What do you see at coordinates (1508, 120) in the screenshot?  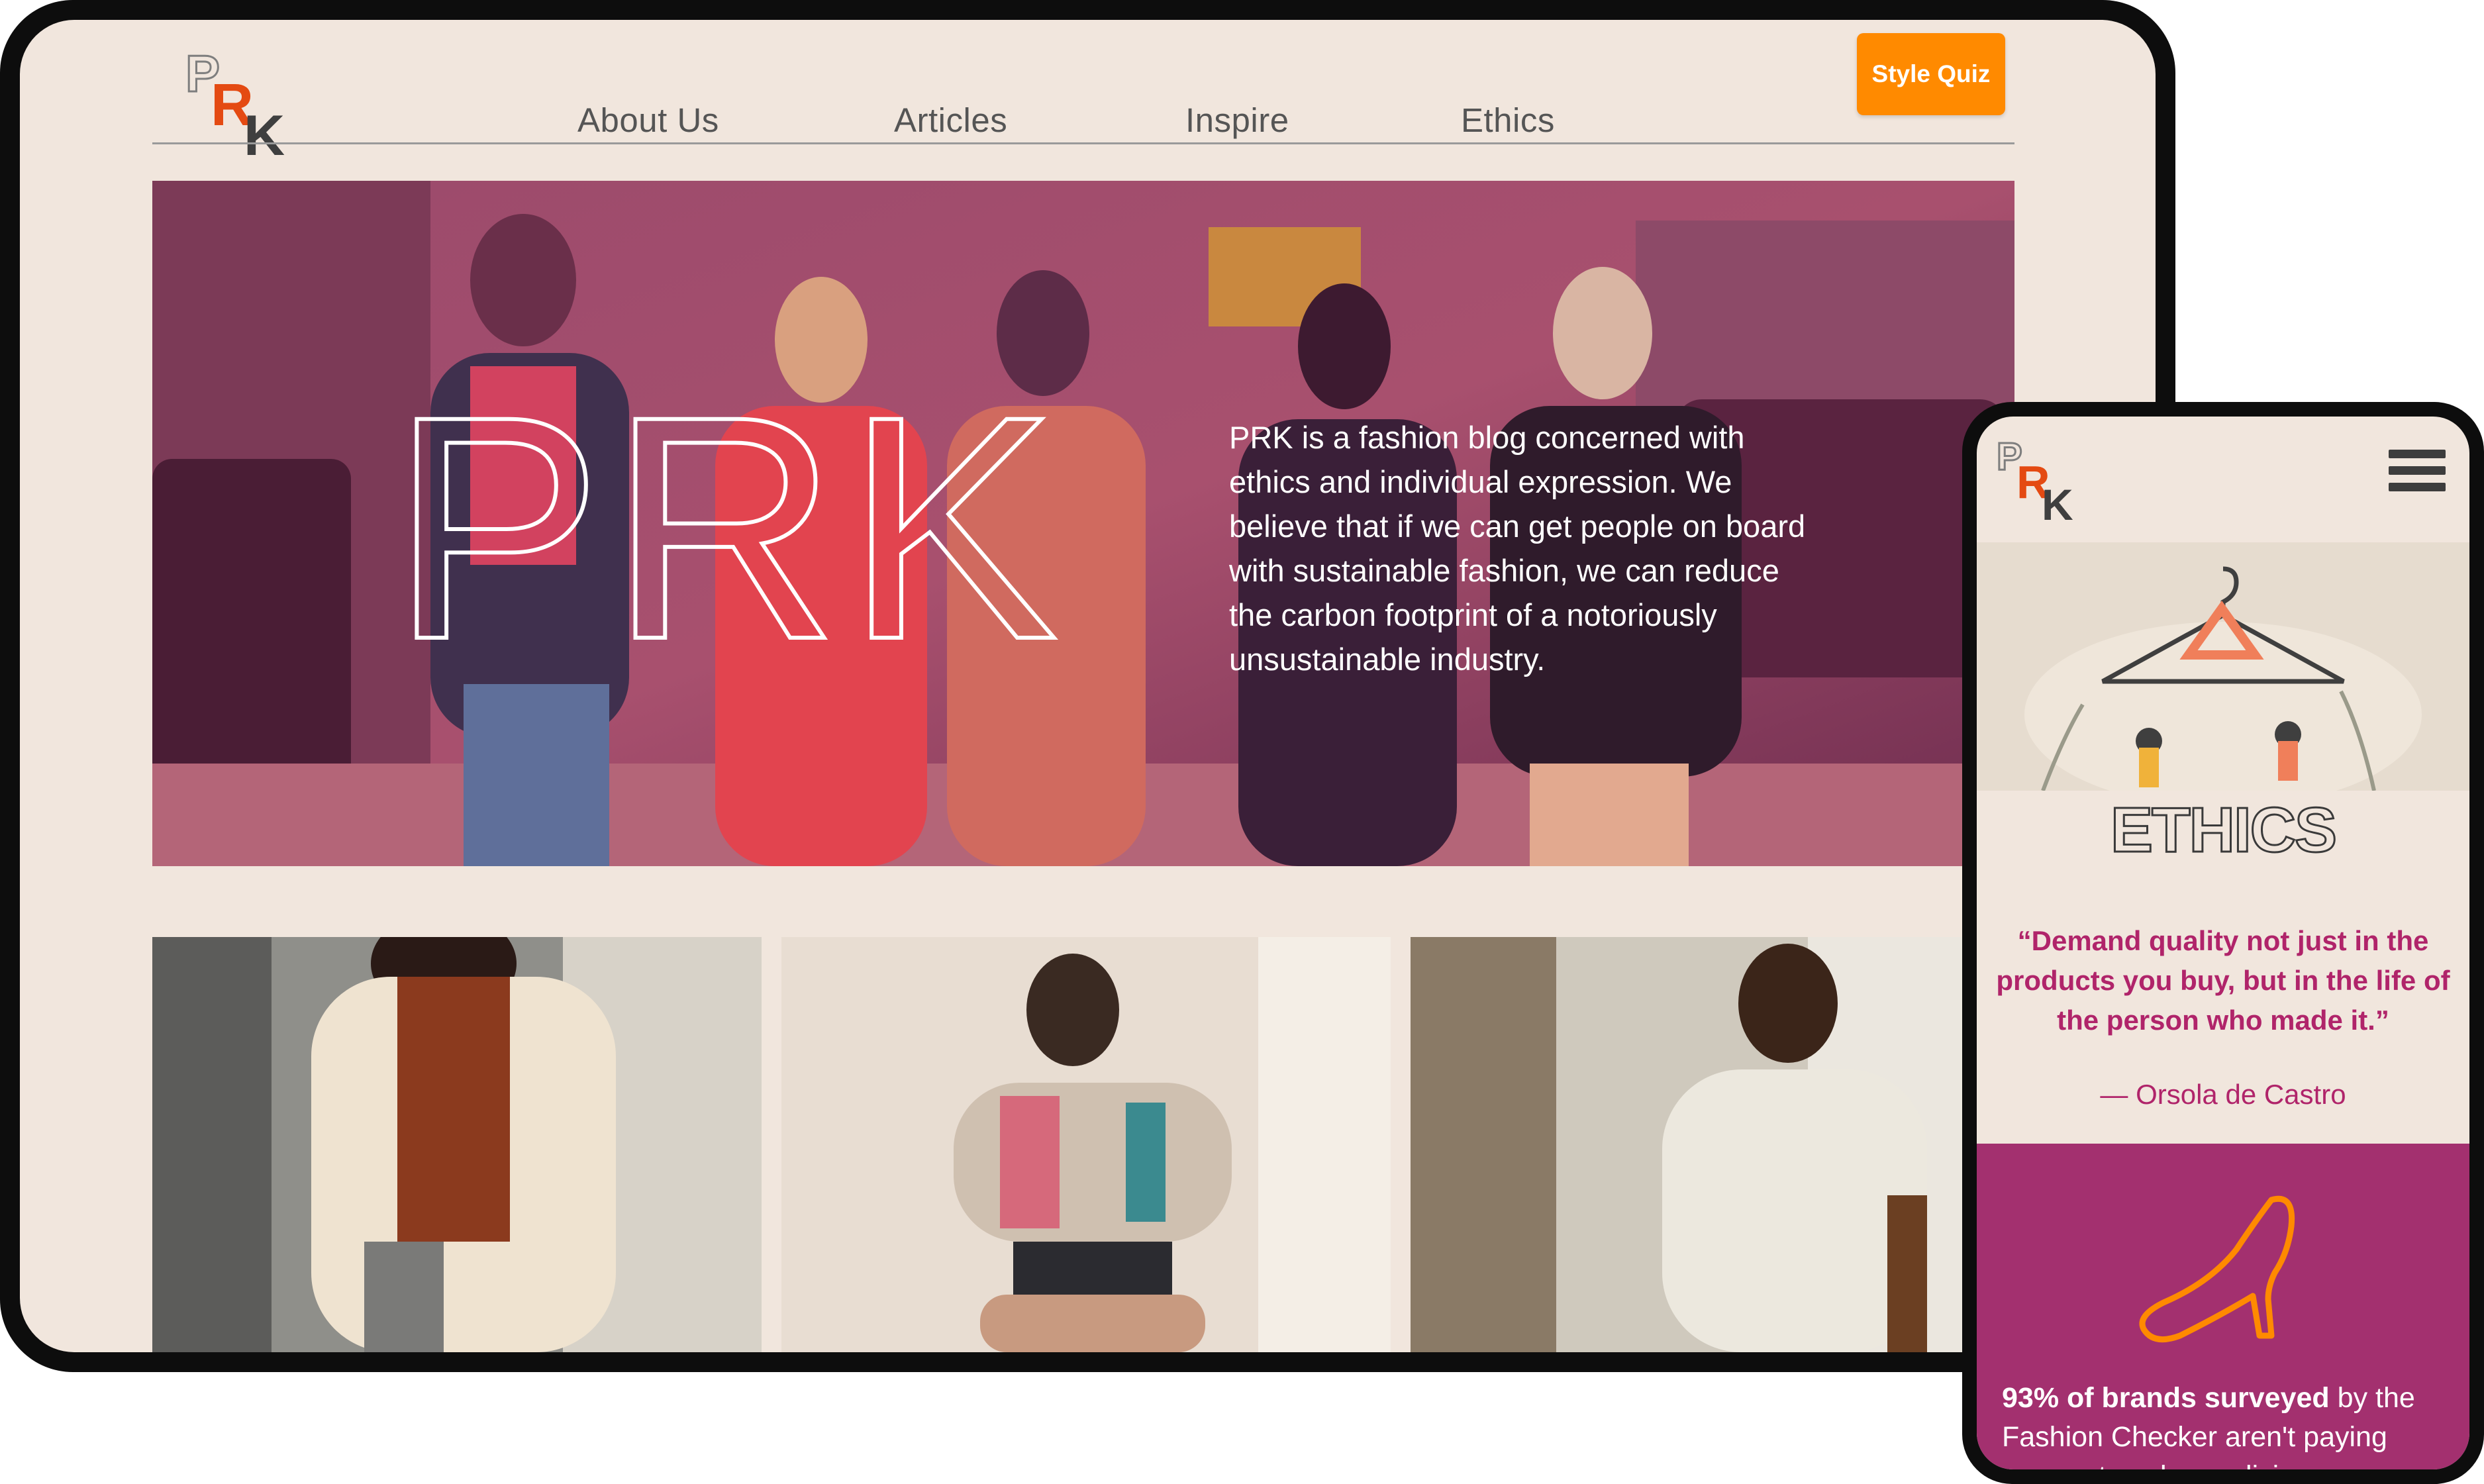 I see `nav-ethics: Ethics` at bounding box center [1508, 120].